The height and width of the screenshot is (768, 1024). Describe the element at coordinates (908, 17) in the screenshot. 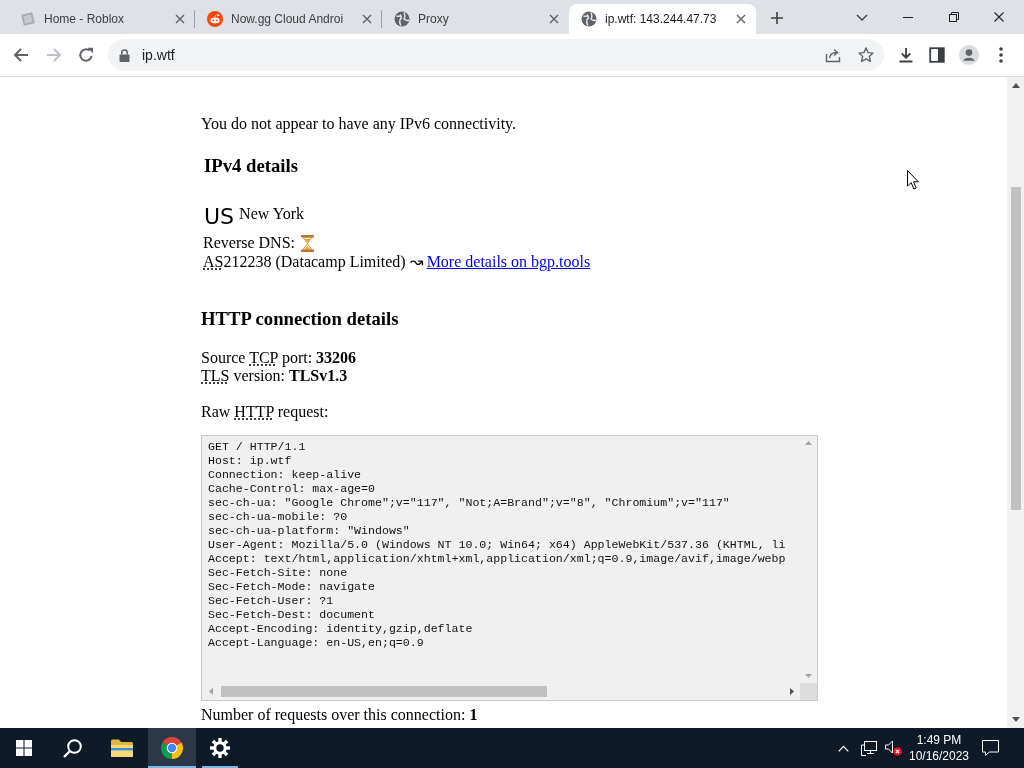

I see `minimize-icon` at that location.